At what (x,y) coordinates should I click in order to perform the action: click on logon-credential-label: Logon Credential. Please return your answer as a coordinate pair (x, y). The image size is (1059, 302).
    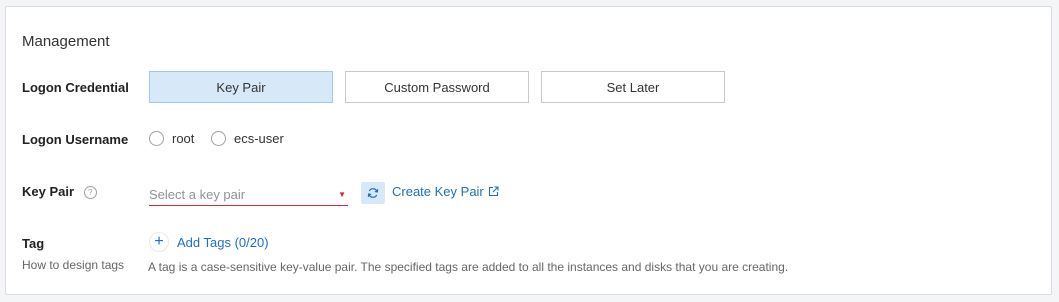
    Looking at the image, I should click on (75, 87).